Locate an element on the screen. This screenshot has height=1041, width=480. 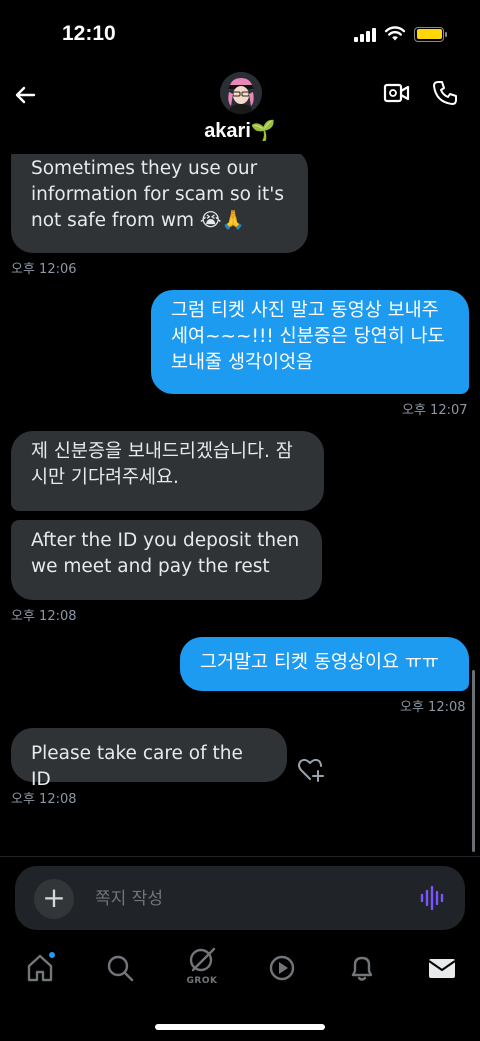
avatar is located at coordinates (241, 93).